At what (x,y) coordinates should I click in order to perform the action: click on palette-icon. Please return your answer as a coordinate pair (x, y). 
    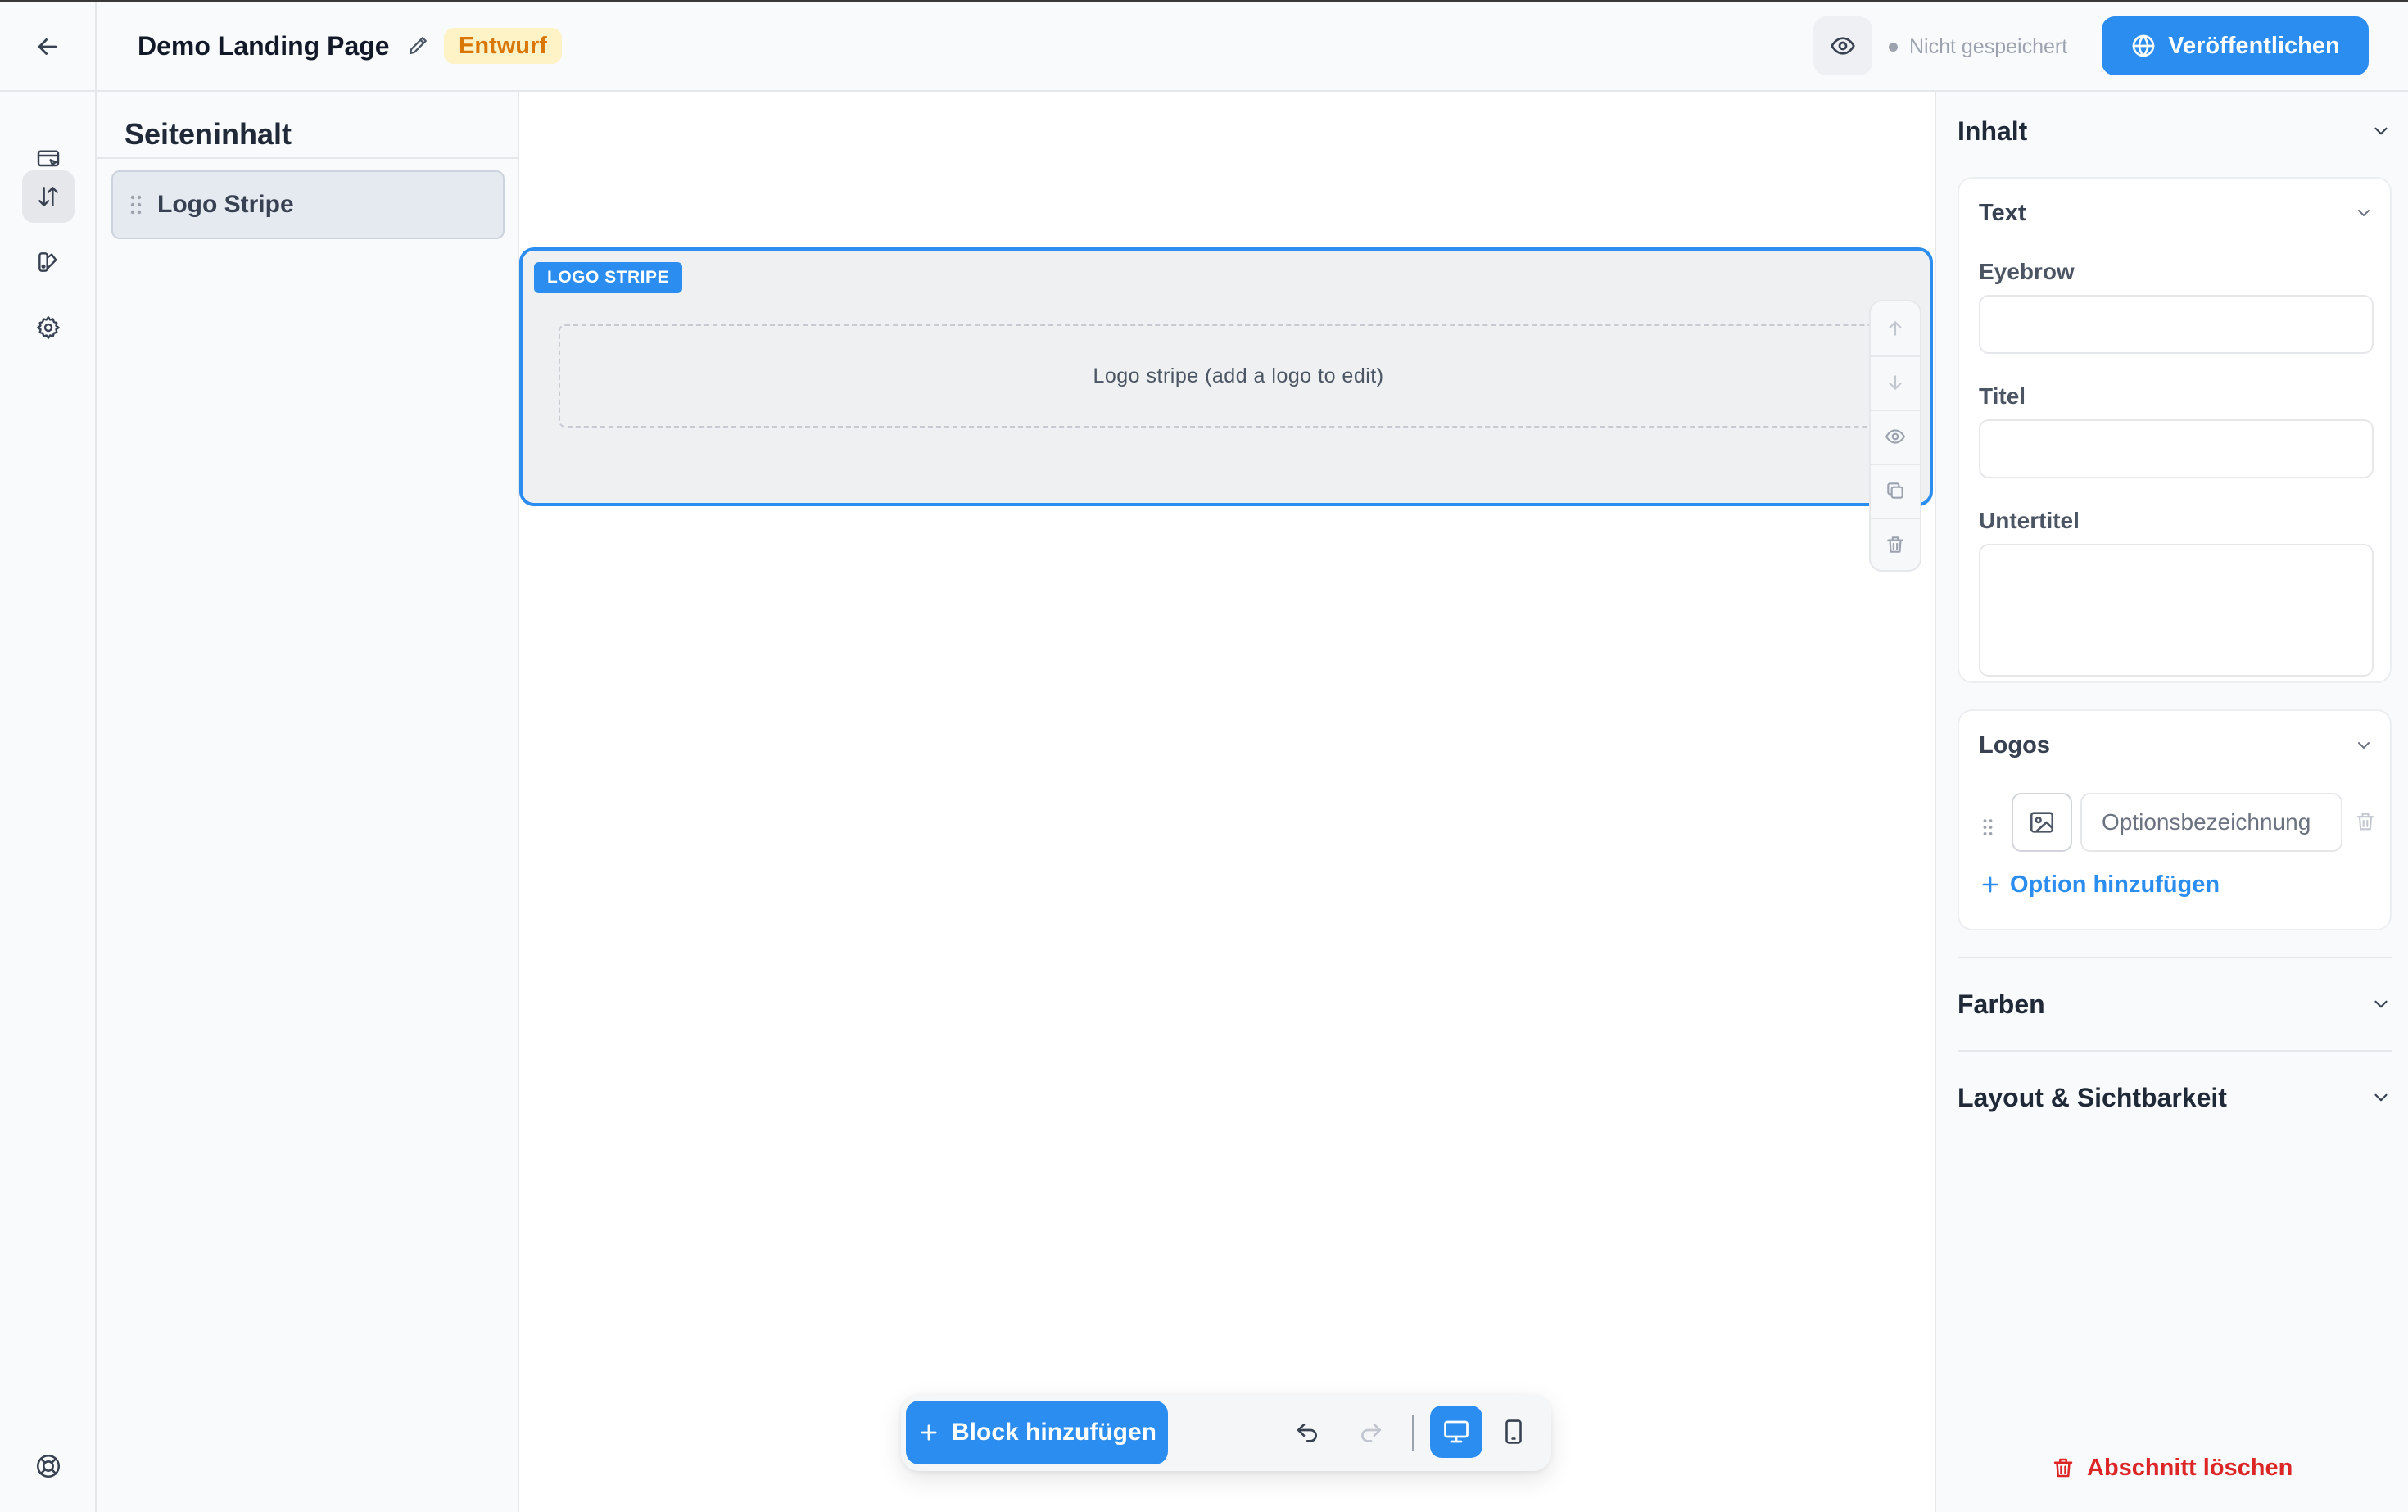
    Looking at the image, I should click on (48, 262).